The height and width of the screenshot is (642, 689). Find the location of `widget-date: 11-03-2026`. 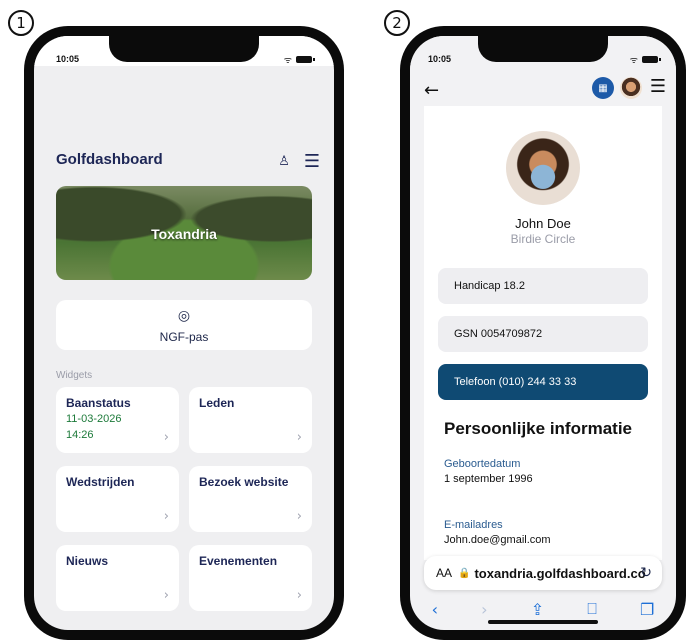

widget-date: 11-03-2026 is located at coordinates (94, 419).